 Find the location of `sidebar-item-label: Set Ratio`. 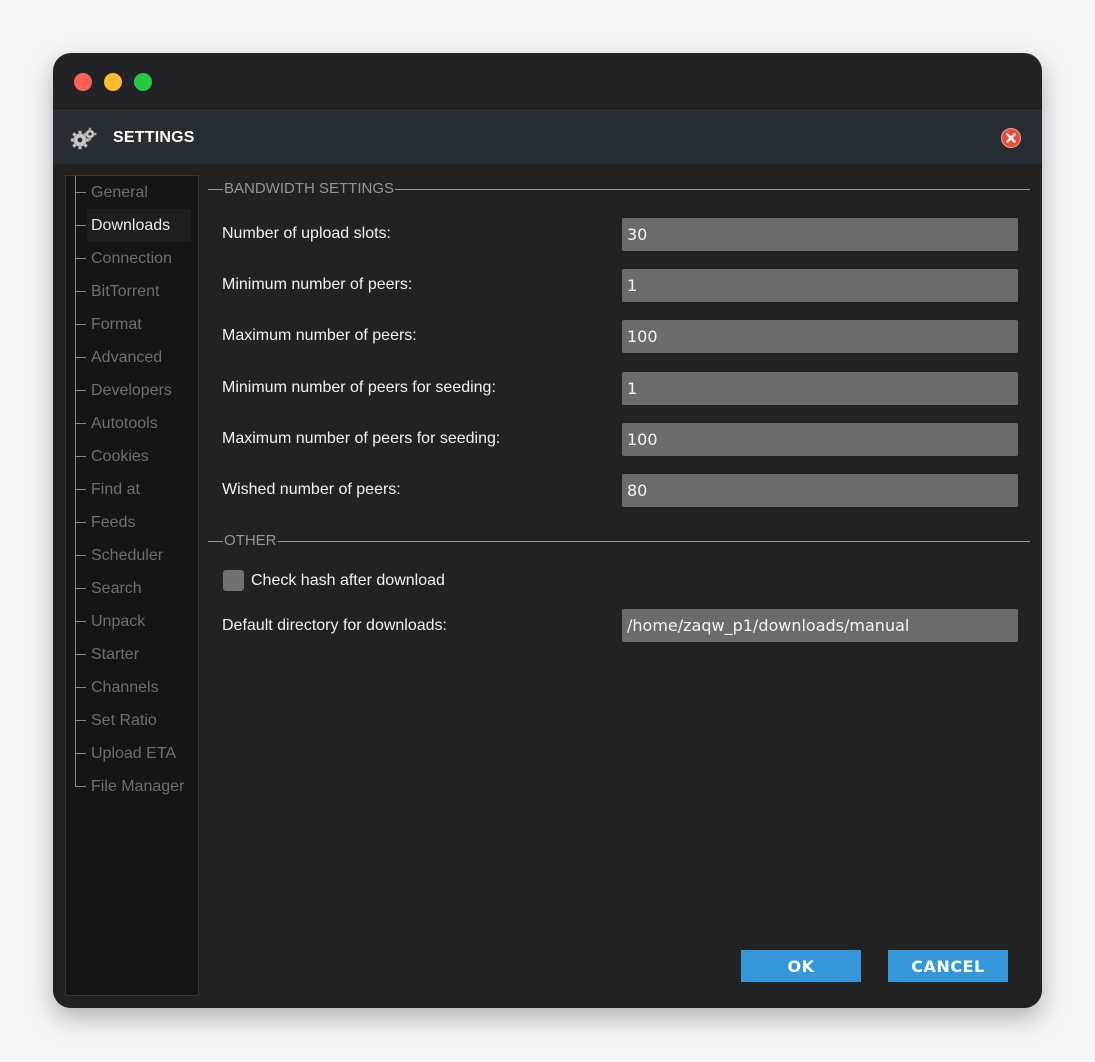

sidebar-item-label: Set Ratio is located at coordinates (124, 720).